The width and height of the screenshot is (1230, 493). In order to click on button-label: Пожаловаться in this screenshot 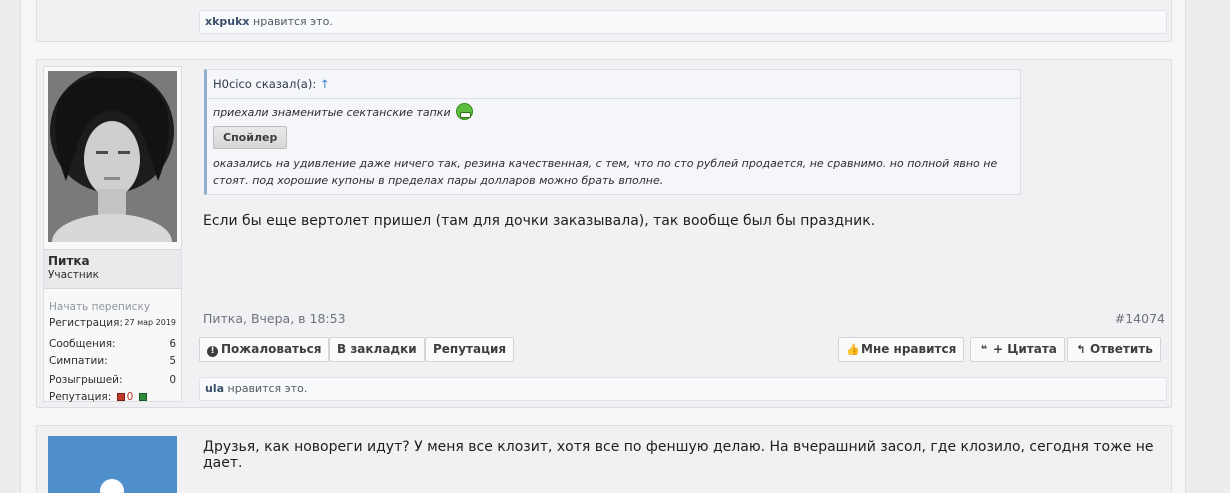, I will do `click(271, 349)`.